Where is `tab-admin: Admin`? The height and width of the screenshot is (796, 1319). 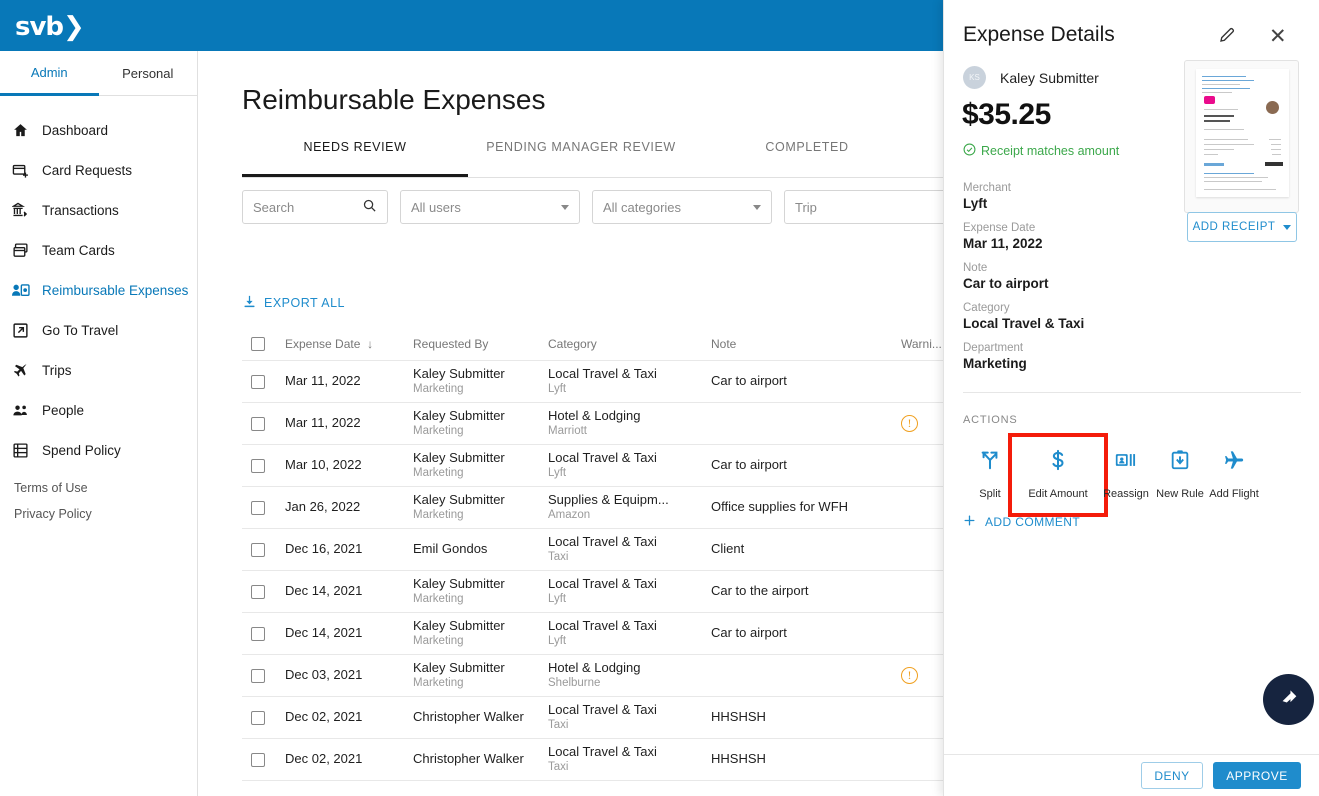
tab-admin: Admin is located at coordinates (49, 73).